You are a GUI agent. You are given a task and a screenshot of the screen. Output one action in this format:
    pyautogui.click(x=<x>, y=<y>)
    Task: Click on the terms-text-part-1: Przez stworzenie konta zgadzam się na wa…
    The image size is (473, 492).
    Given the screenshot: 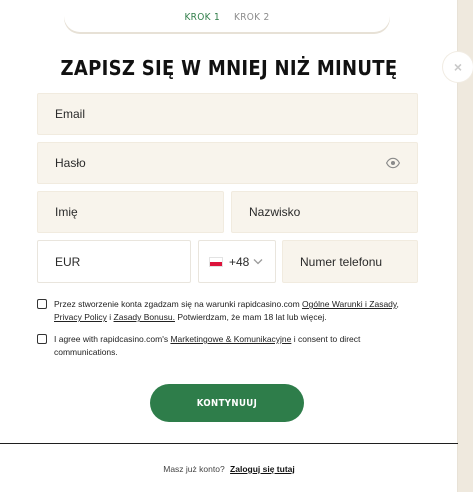 What is the action you would take?
    pyautogui.click(x=178, y=304)
    